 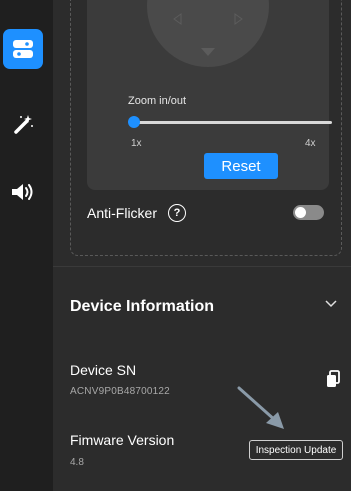 What do you see at coordinates (177, 213) in the screenshot?
I see `help-icon: ?` at bounding box center [177, 213].